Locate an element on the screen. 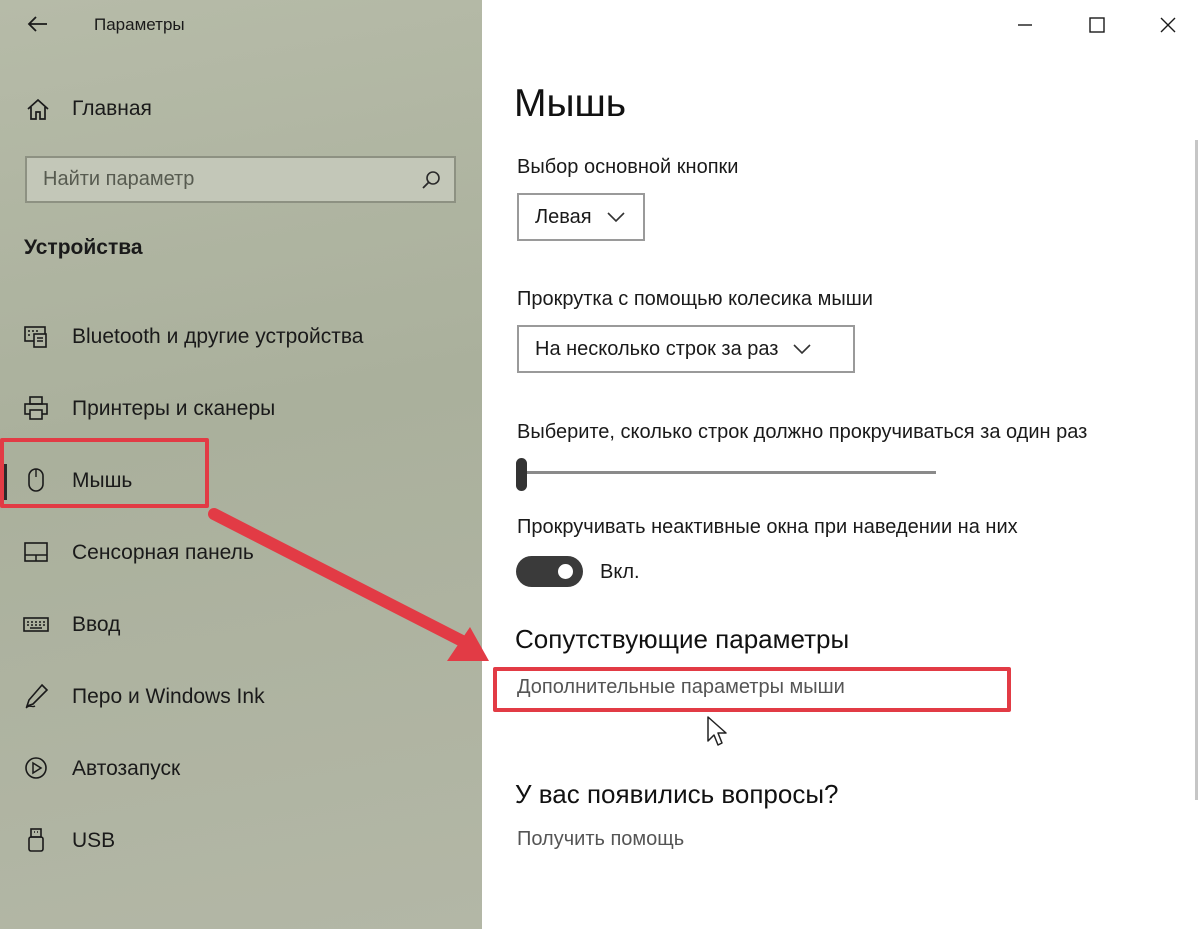 This screenshot has width=1200, height=929. scrollbar is located at coordinates (1196, 470).